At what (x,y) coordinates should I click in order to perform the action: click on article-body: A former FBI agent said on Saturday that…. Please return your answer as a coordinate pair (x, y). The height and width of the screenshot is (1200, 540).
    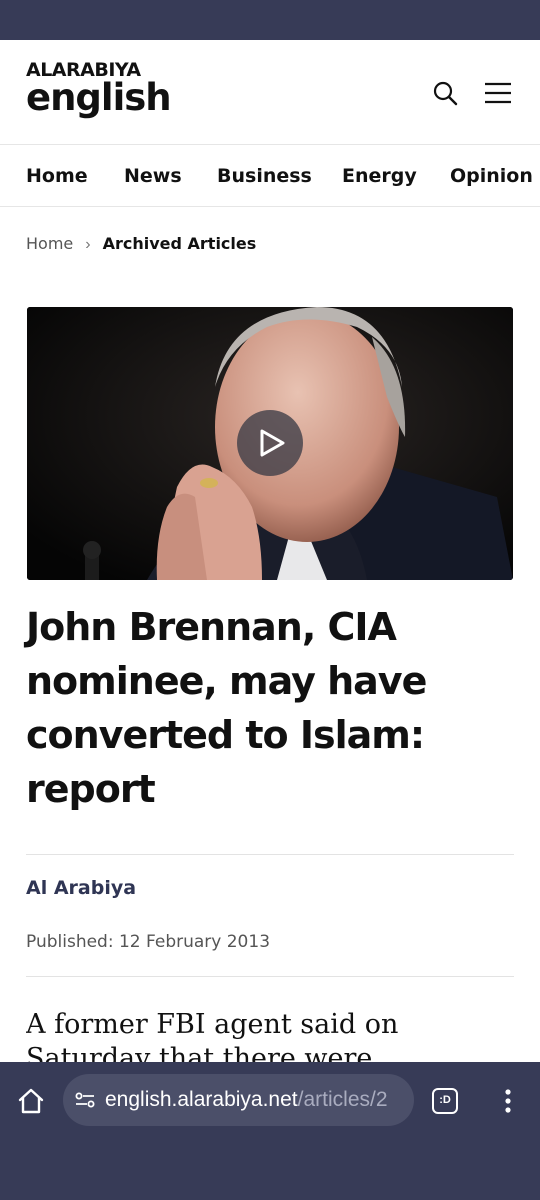
    Looking at the image, I should click on (270, 1035).